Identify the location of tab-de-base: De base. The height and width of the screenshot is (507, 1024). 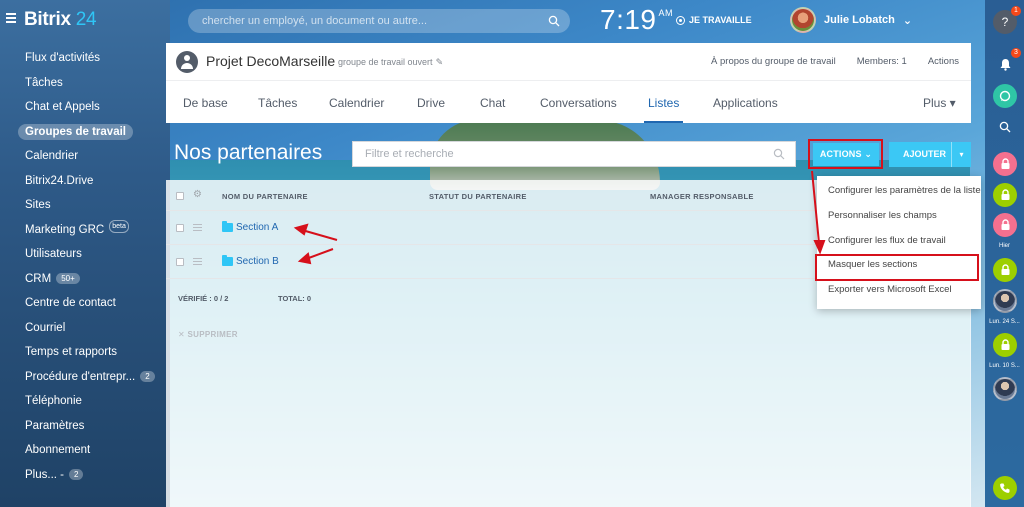
(205, 103).